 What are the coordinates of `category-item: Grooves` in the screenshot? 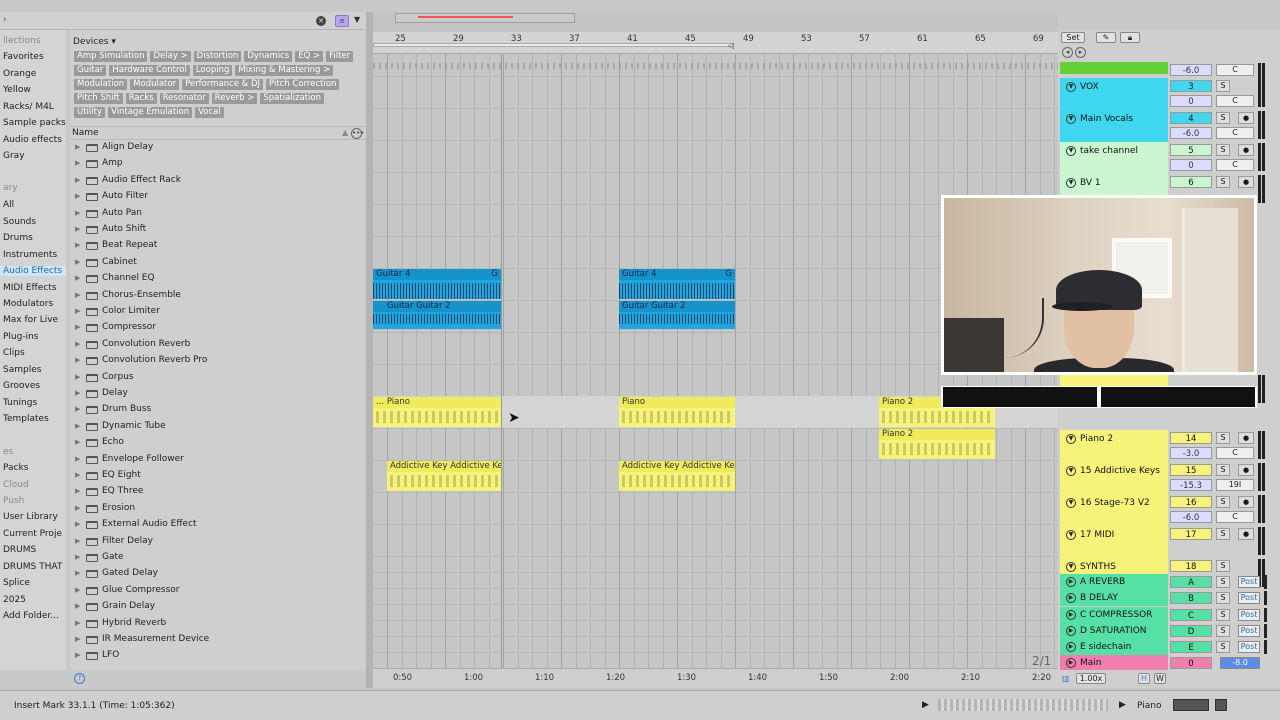 It's located at (21, 386).